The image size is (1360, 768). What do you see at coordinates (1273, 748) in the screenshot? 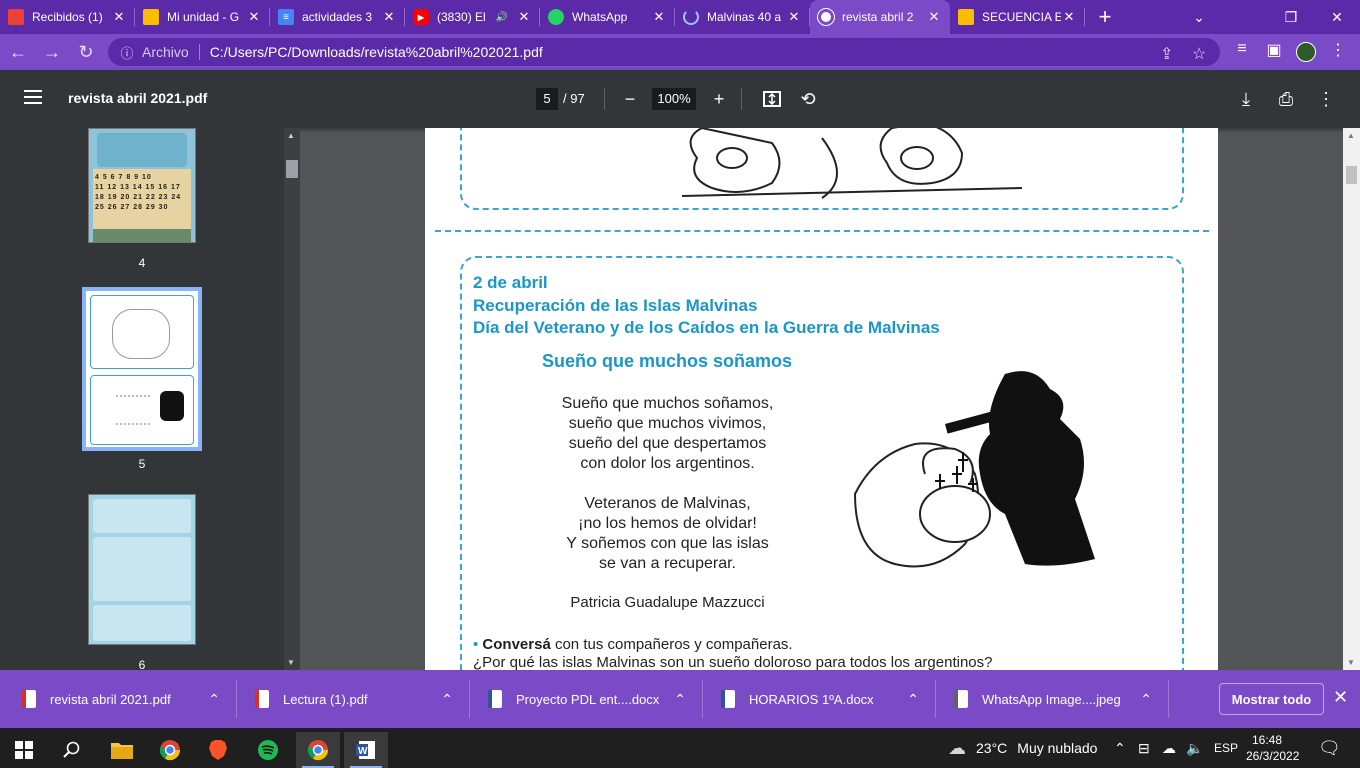
I see `system-clock: 16:48 26/3/2022` at bounding box center [1273, 748].